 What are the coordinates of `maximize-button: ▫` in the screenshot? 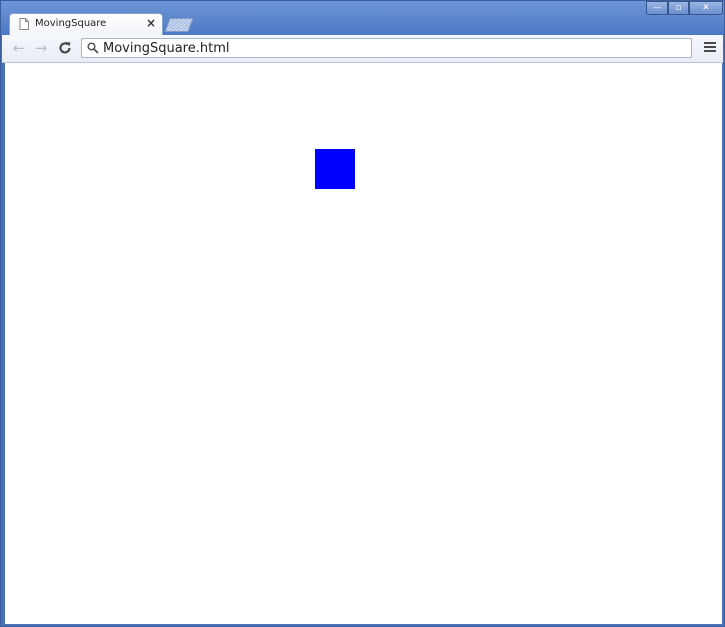 It's located at (678, 8).